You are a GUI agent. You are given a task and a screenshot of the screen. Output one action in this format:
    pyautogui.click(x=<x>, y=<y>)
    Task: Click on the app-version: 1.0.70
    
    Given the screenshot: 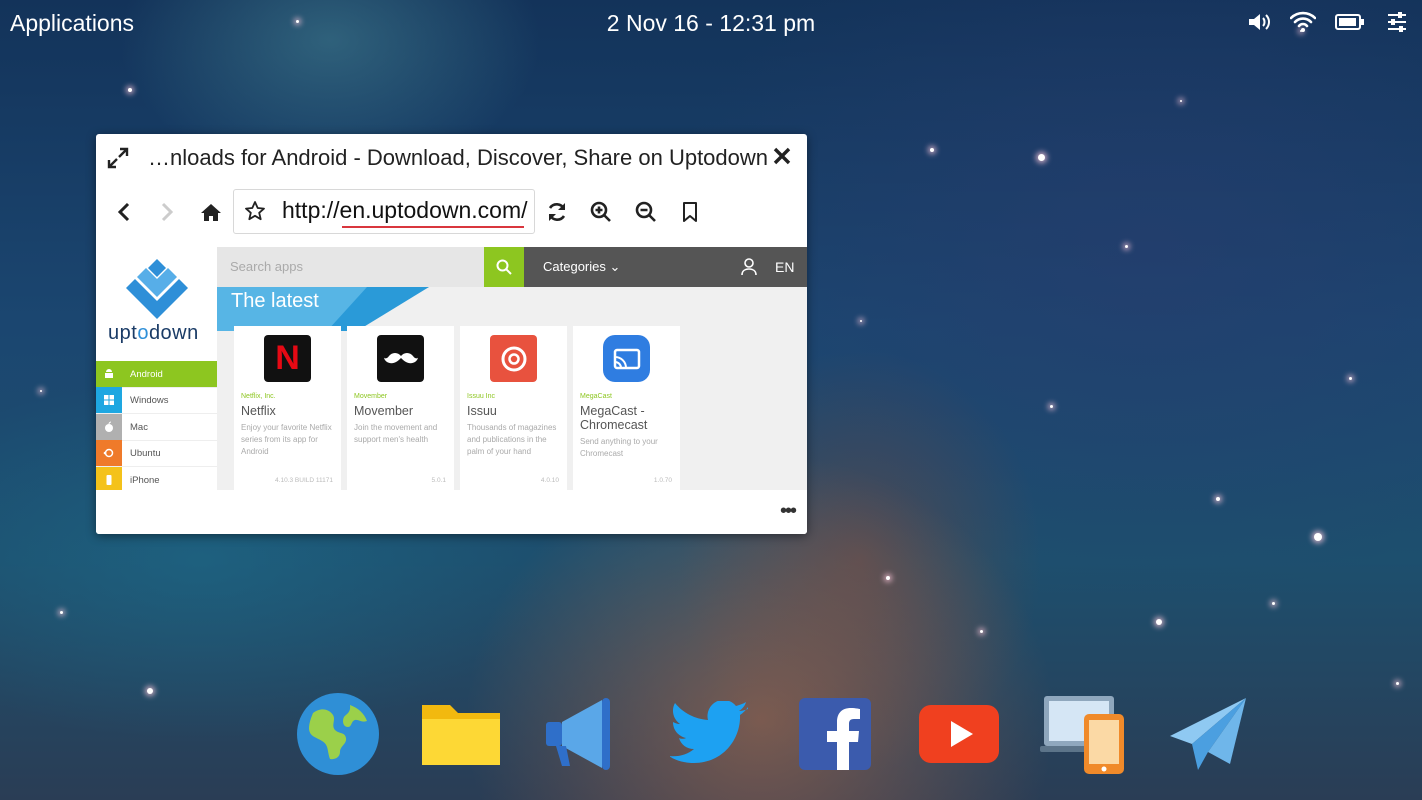 What is the action you would take?
    pyautogui.click(x=662, y=480)
    